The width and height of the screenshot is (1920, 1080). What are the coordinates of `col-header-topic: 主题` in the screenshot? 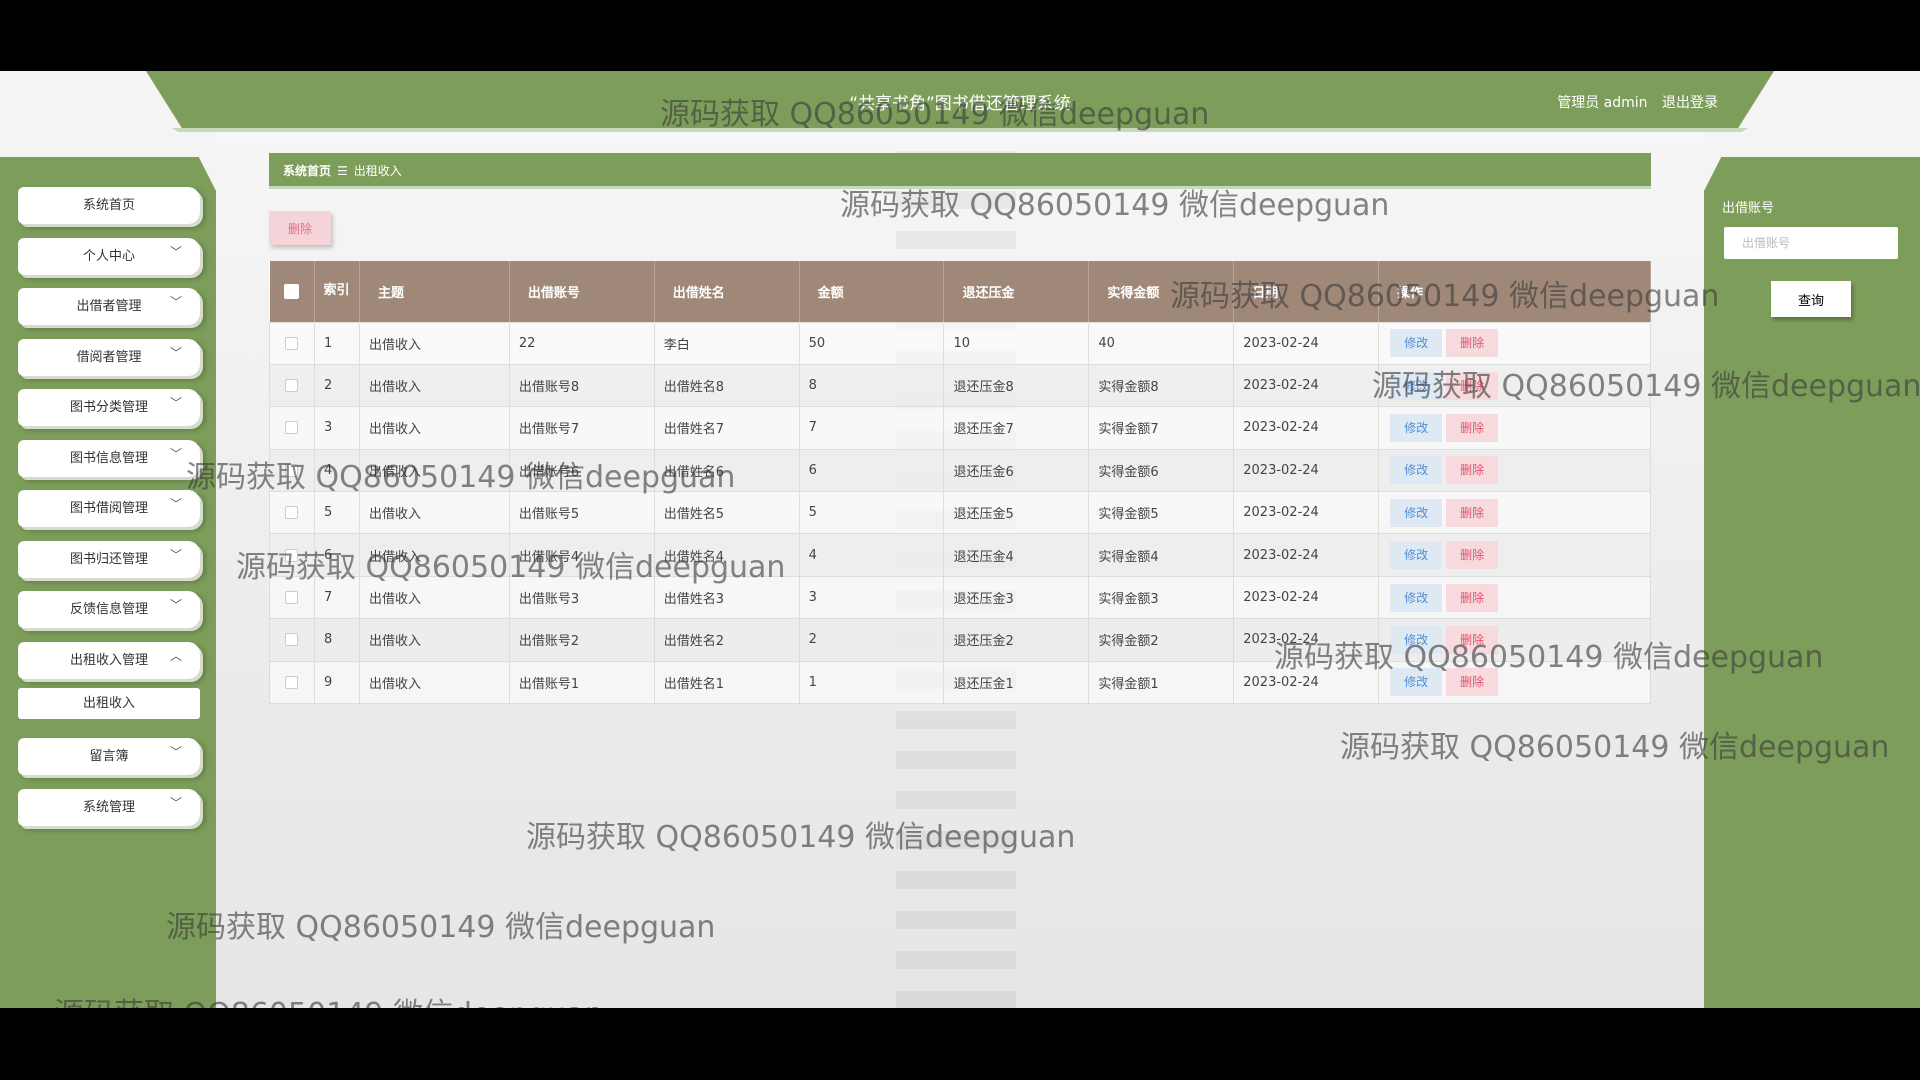 It's located at (434, 291).